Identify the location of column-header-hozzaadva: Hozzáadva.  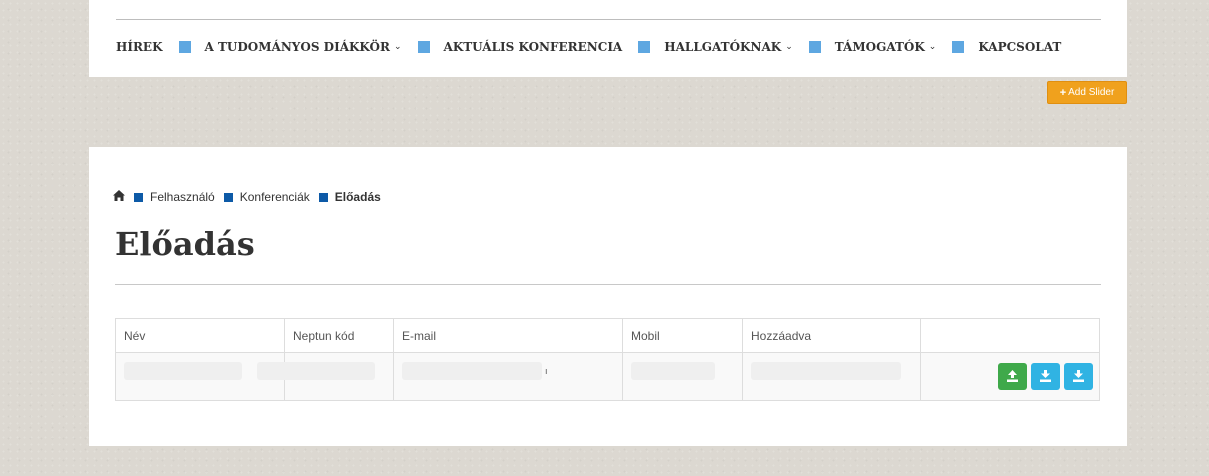
(831, 335).